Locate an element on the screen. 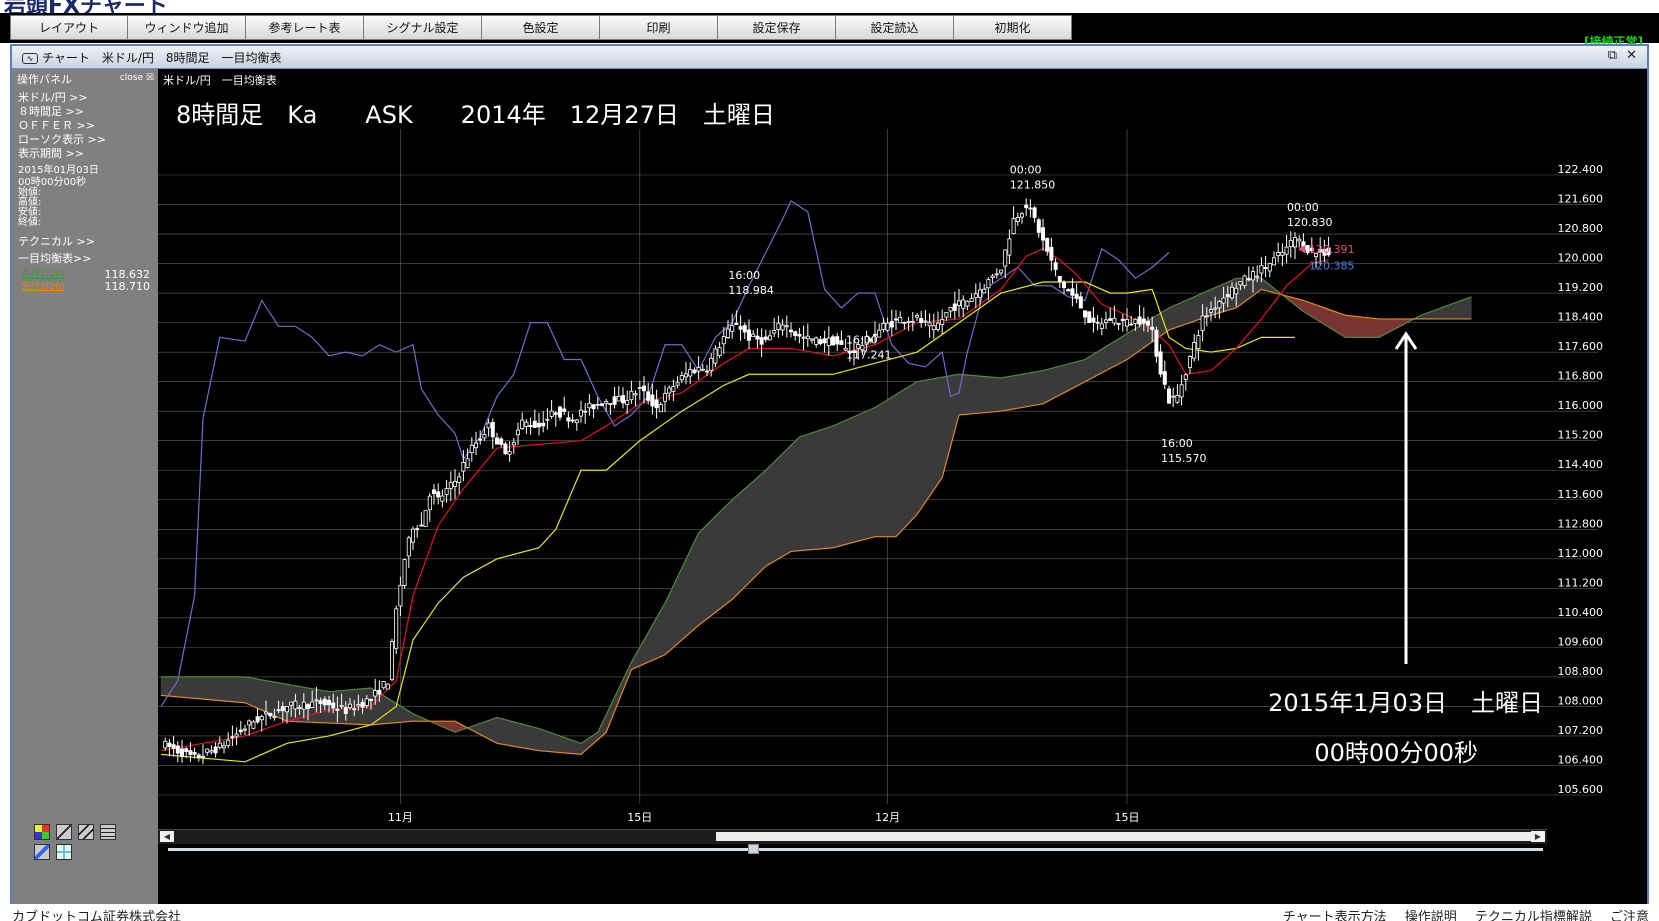  menu-reset-button: 初期化 is located at coordinates (1012, 27).